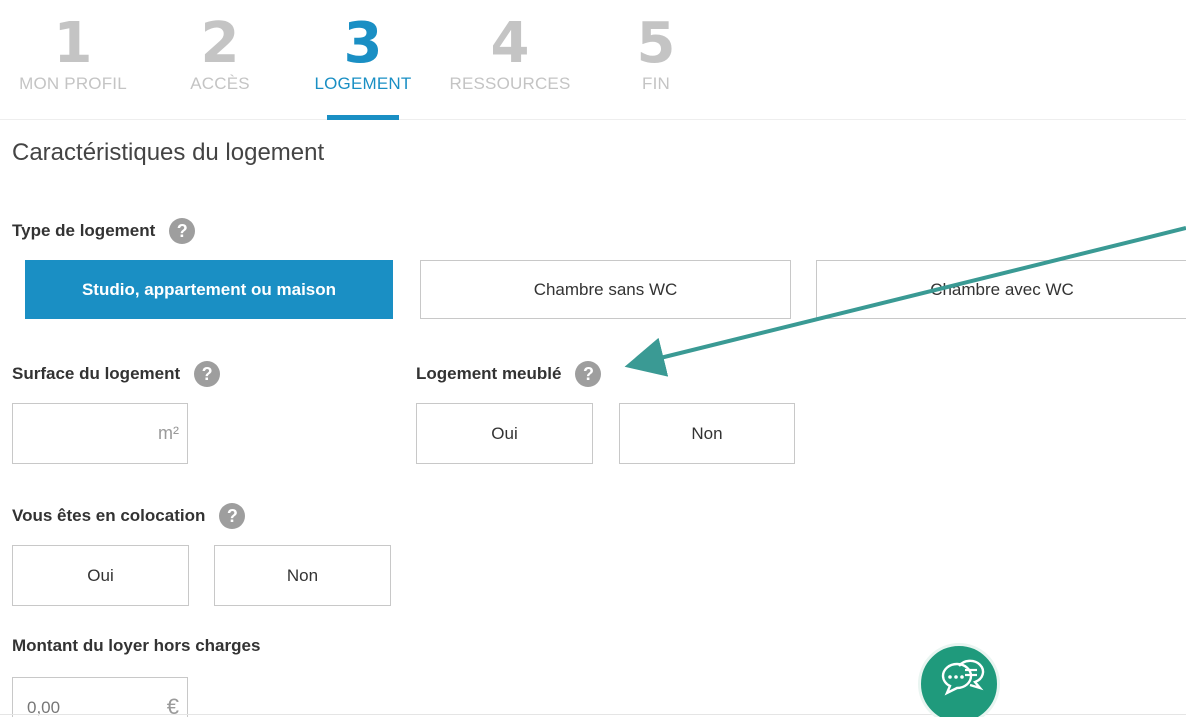 This screenshot has height=717, width=1186. Describe the element at coordinates (96, 373) in the screenshot. I see `surface-label-text: Surface du logement` at that location.